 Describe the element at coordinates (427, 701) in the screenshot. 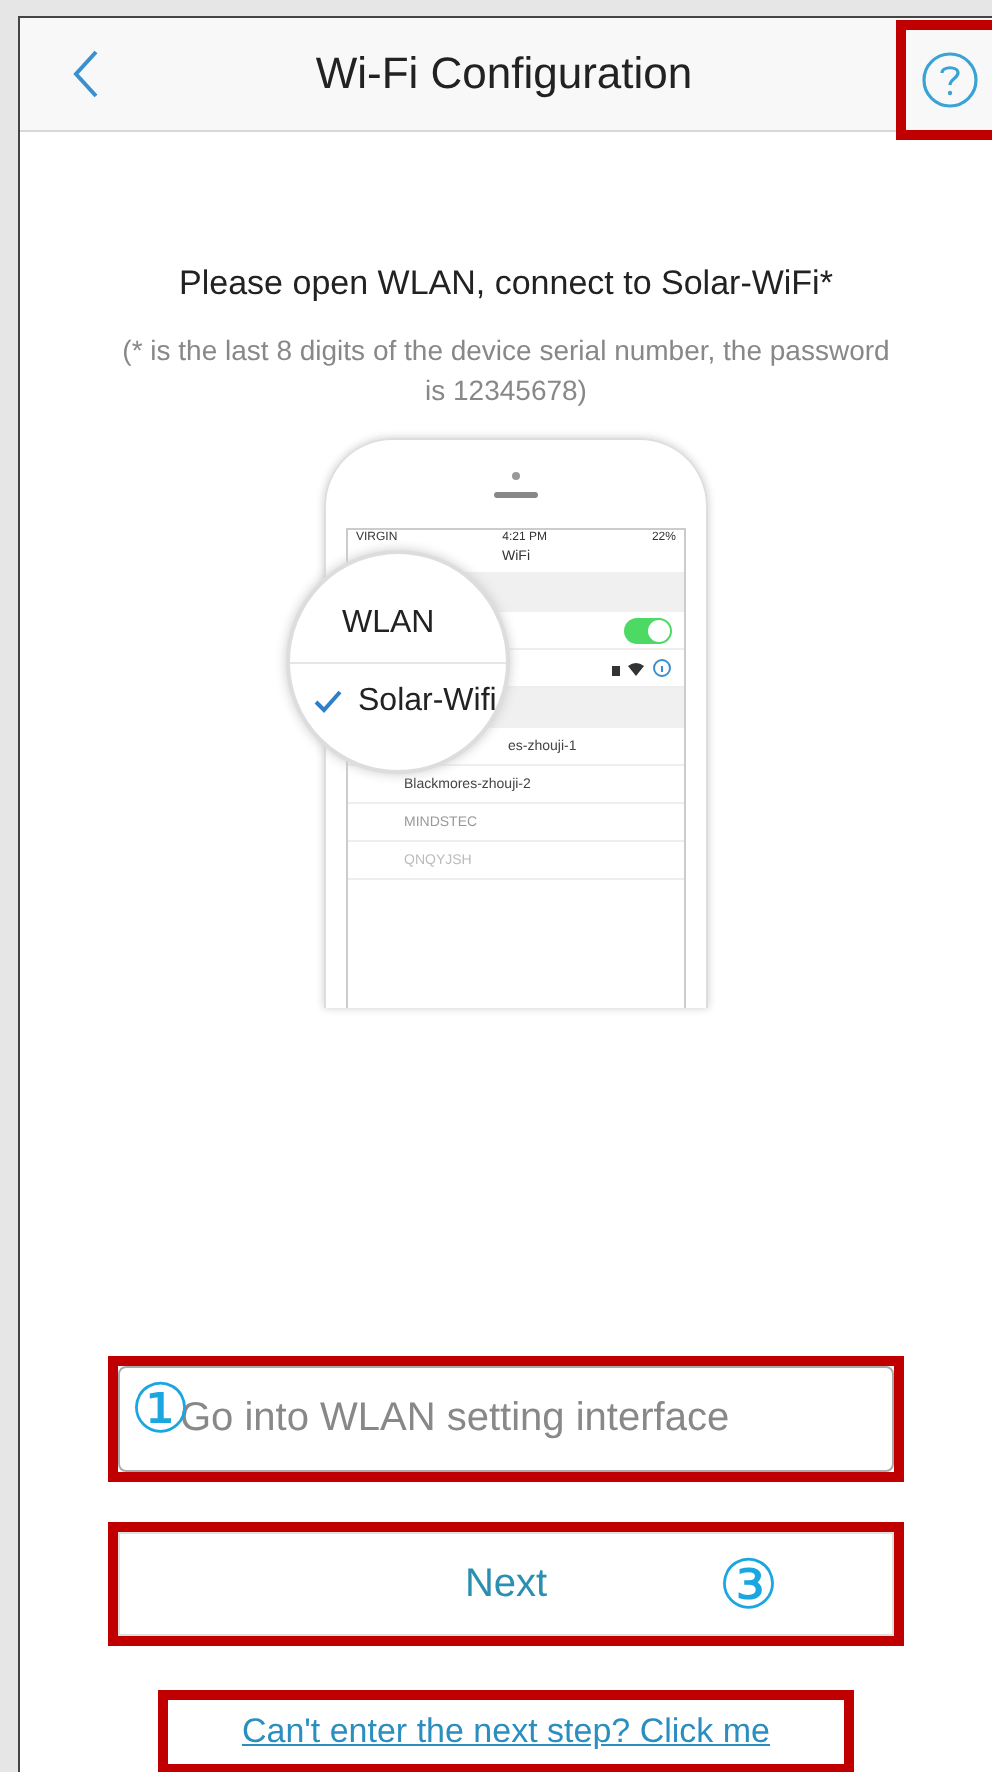

I see `network-name: Solar-Wifi` at that location.